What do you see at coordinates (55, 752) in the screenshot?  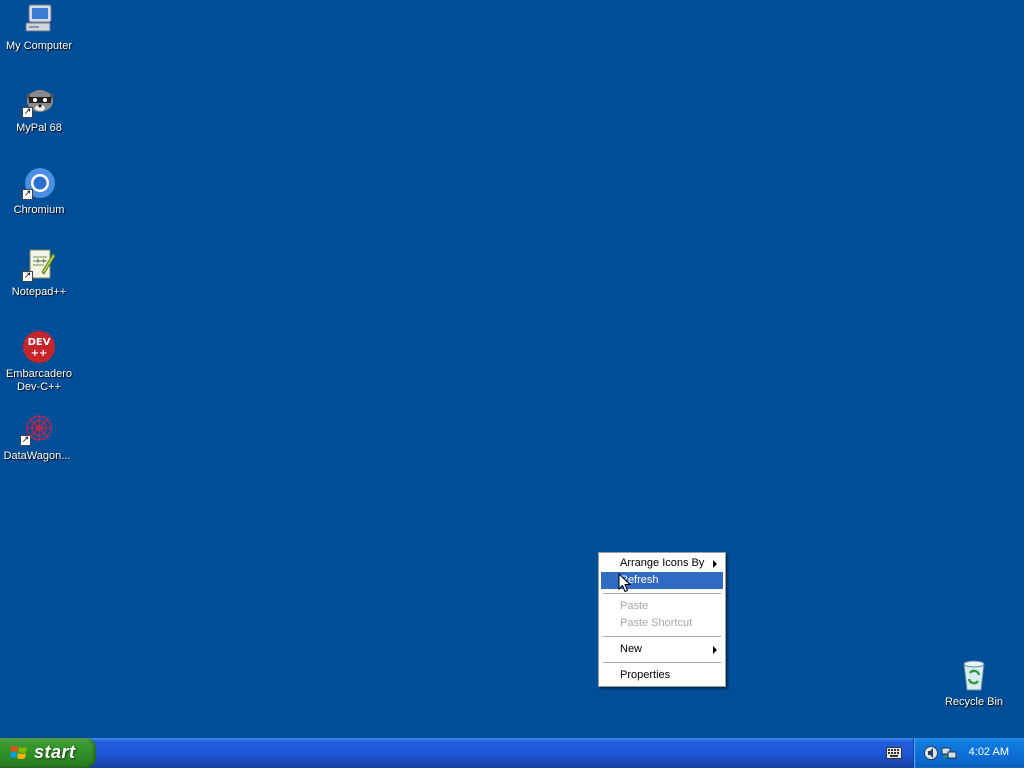 I see `start-label: start` at bounding box center [55, 752].